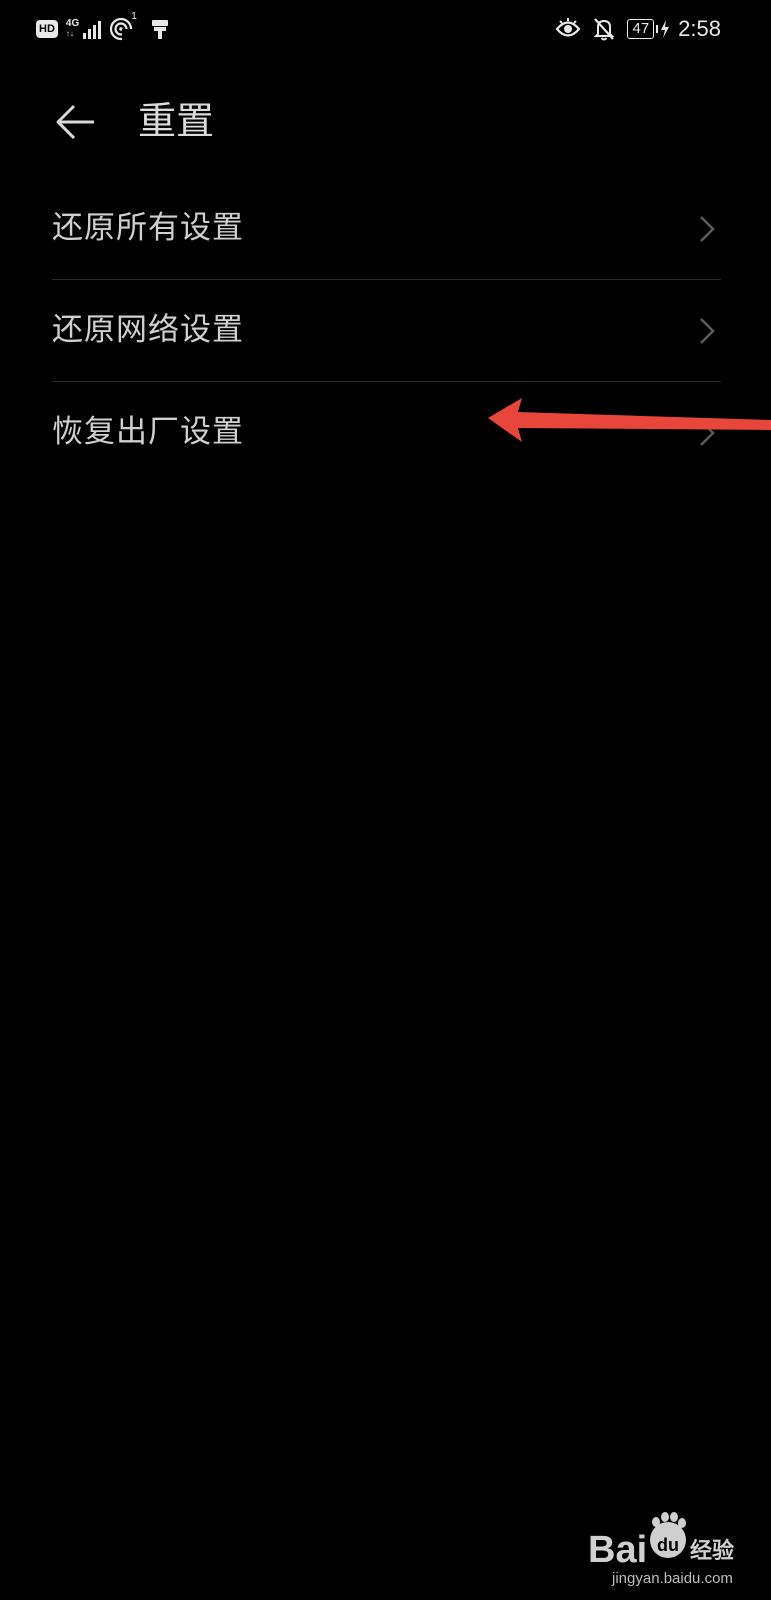 Image resolution: width=771 pixels, height=1600 pixels. What do you see at coordinates (47, 29) in the screenshot?
I see `hd-badge: HD` at bounding box center [47, 29].